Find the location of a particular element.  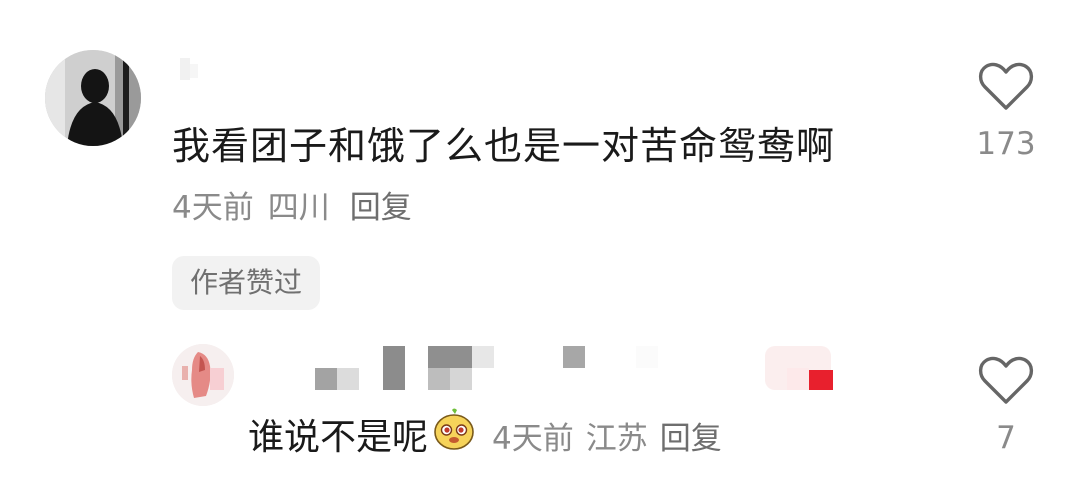

avatar is located at coordinates (93, 98).